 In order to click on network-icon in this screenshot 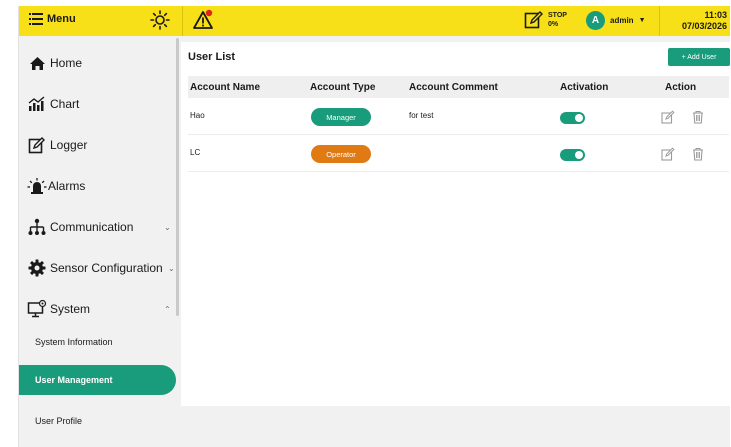, I will do `click(37, 227)`.